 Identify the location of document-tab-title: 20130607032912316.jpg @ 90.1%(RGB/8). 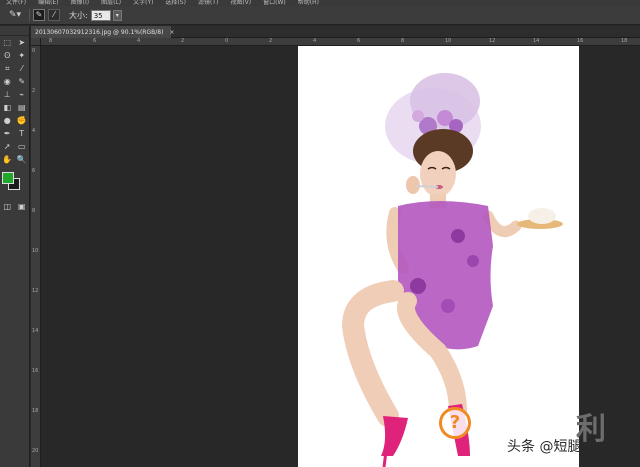
(99, 32).